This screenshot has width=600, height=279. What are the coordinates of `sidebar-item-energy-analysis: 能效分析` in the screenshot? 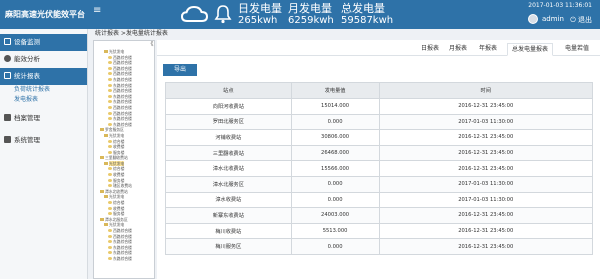 It's located at (43, 59).